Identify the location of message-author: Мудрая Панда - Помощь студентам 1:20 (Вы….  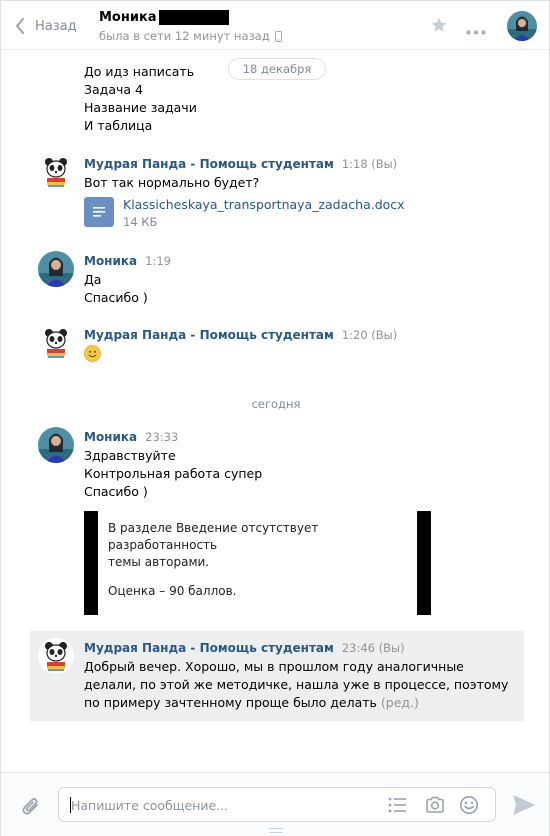
(240, 335).